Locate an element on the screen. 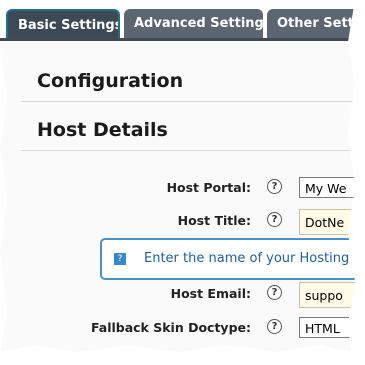 Image resolution: width=365 pixels, height=365 pixels. host-details-heading: Host Details is located at coordinates (102, 130).